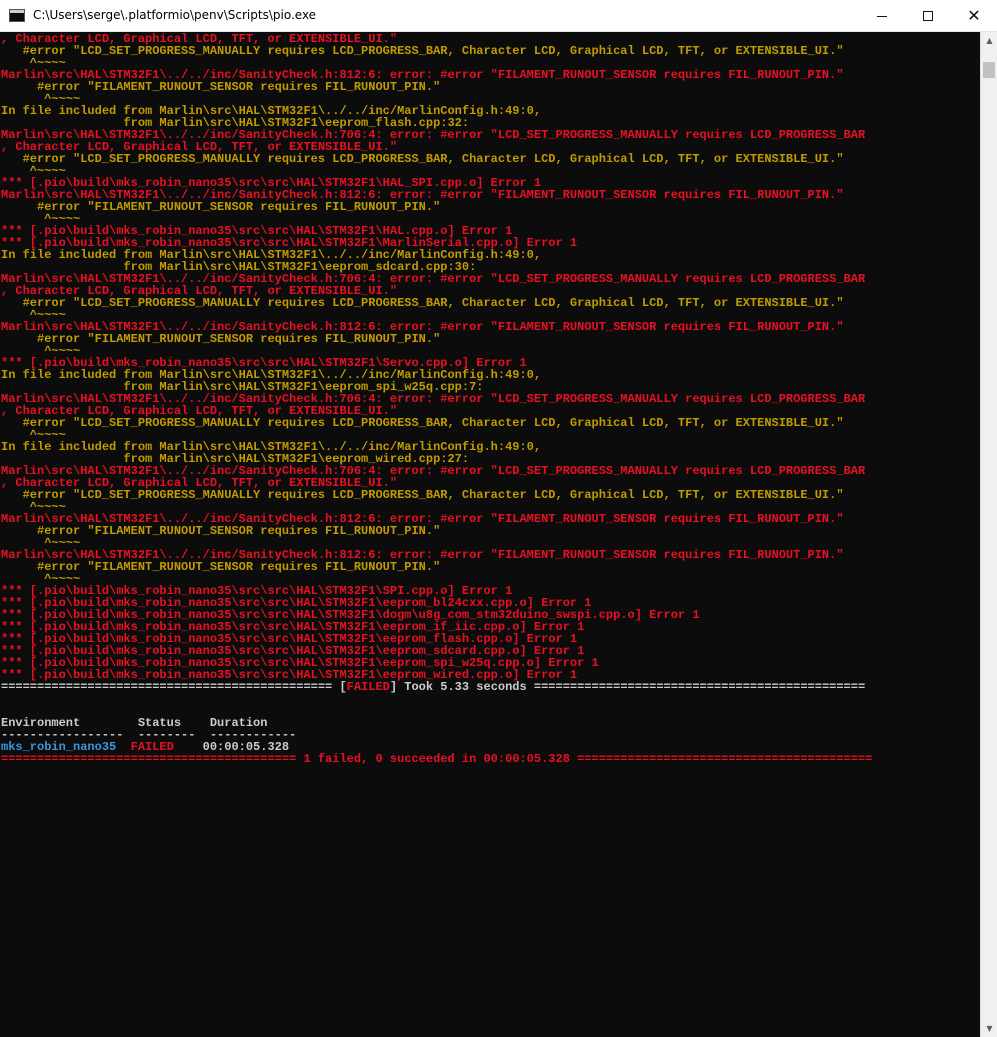  I want to click on maximize-button, so click(928, 16).